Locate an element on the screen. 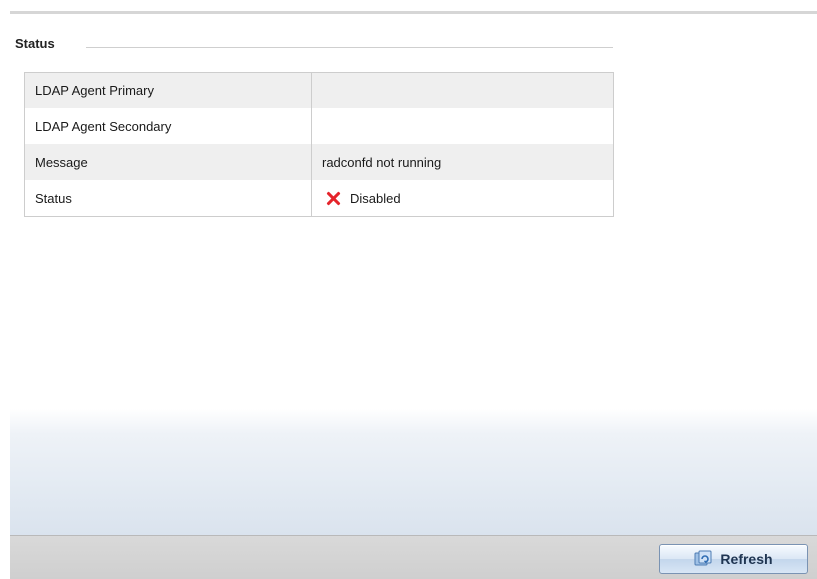 This screenshot has width=817, height=579. table-row: LDAP Agent Primary is located at coordinates (319, 90).